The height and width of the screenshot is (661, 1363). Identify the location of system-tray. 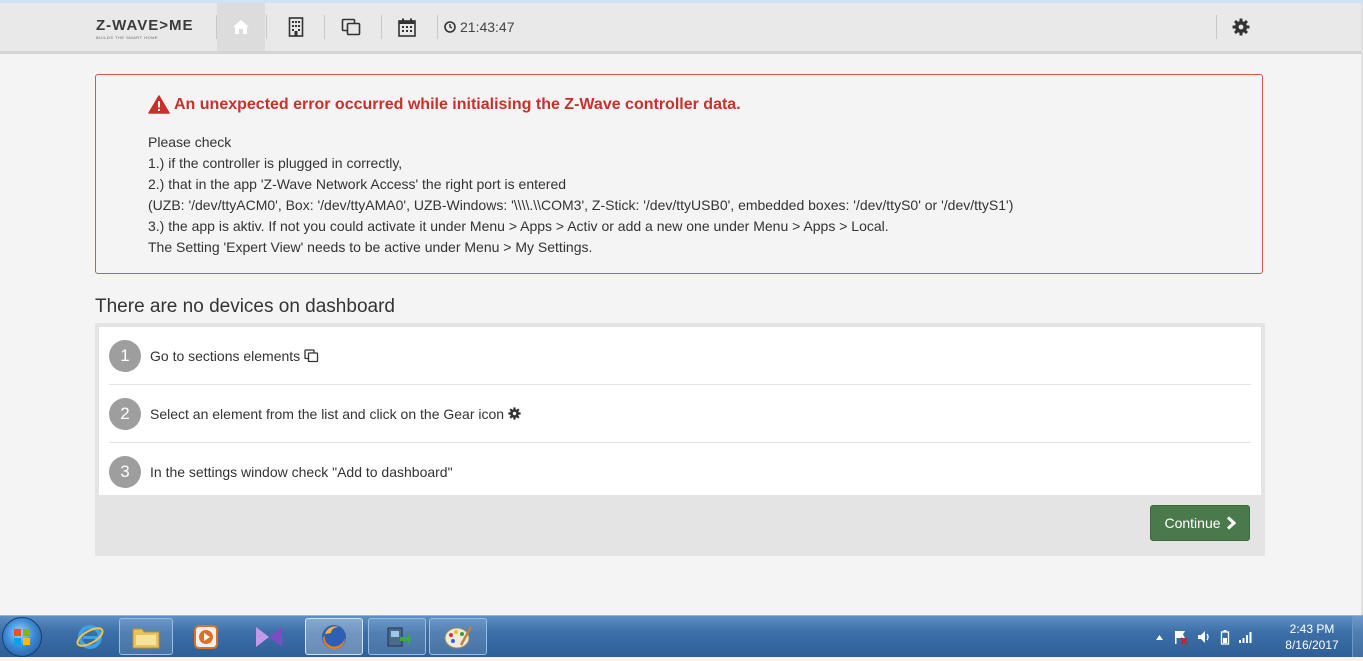
(1204, 636).